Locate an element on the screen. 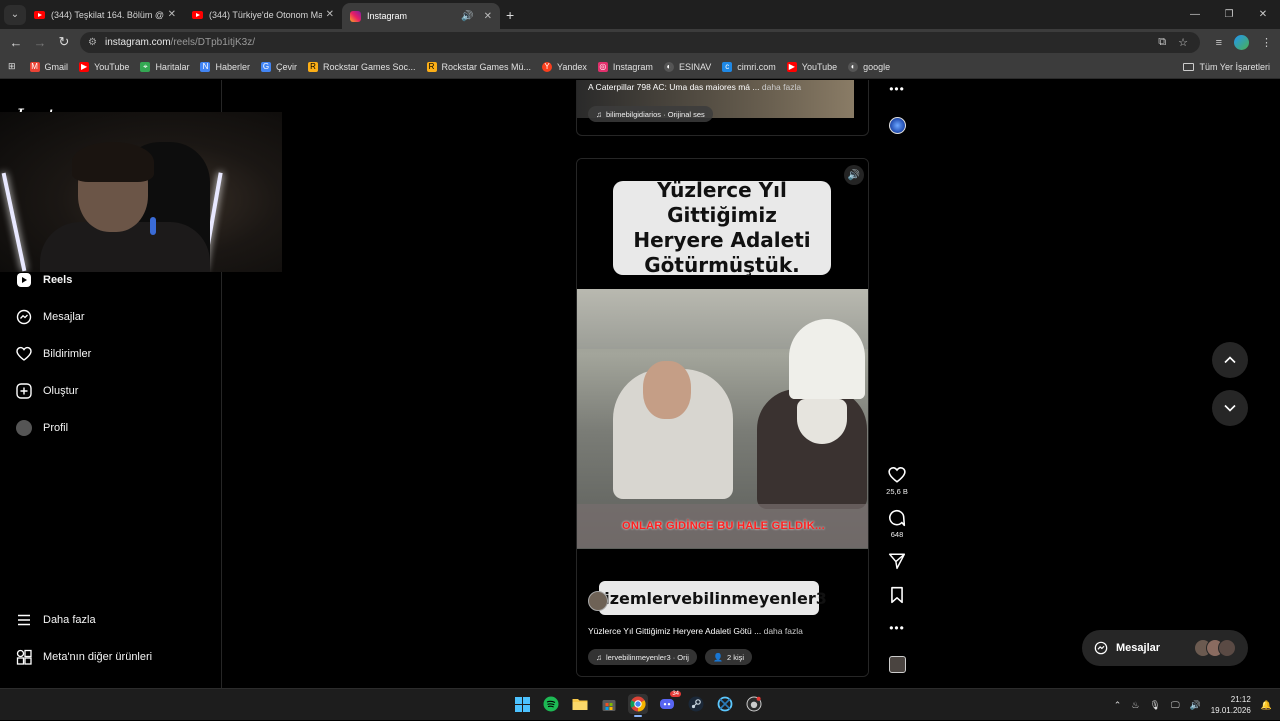 This screenshot has width=1280, height=721. bookmark-yandex: Y Yandex is located at coordinates (564, 66).